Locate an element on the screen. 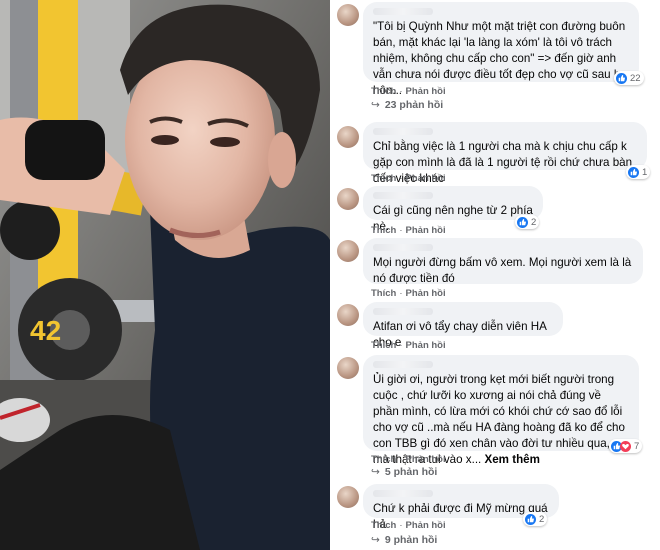 This screenshot has width=660, height=550. see-more-link: Xem thêm is located at coordinates (512, 459).